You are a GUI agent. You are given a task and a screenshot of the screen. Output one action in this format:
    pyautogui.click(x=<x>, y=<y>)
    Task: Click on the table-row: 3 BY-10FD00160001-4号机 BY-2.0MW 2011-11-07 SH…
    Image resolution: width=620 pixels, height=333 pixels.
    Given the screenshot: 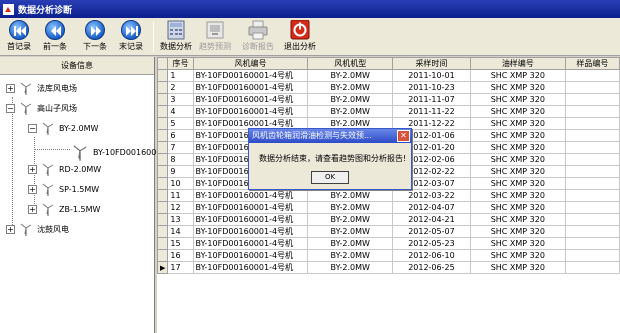 What is the action you would take?
    pyautogui.click(x=388, y=99)
    